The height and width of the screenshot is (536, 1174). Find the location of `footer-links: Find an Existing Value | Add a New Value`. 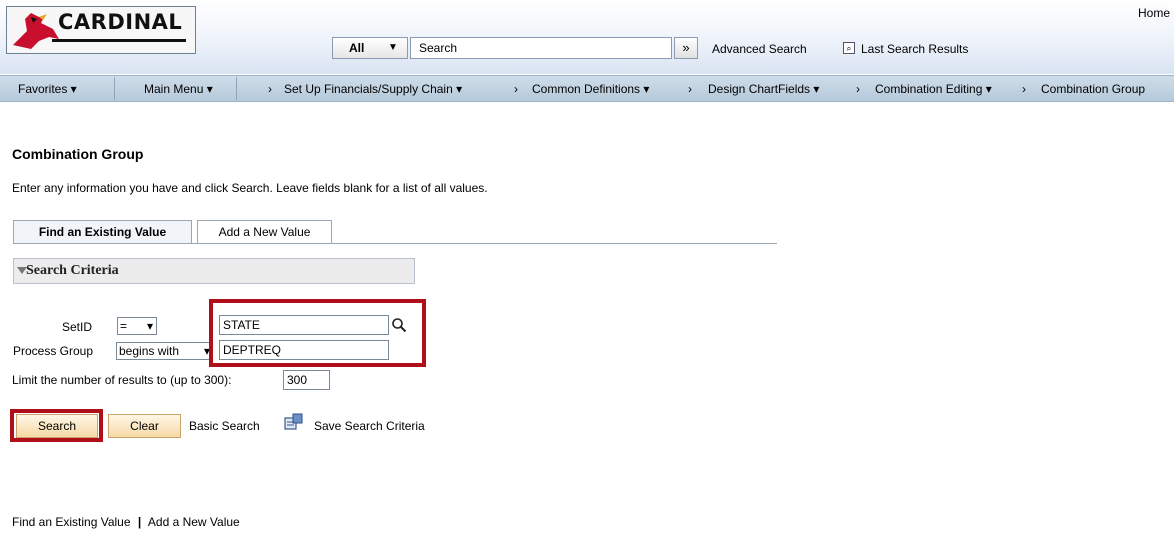

footer-links: Find an Existing Value | Add a New Value is located at coordinates (126, 522).